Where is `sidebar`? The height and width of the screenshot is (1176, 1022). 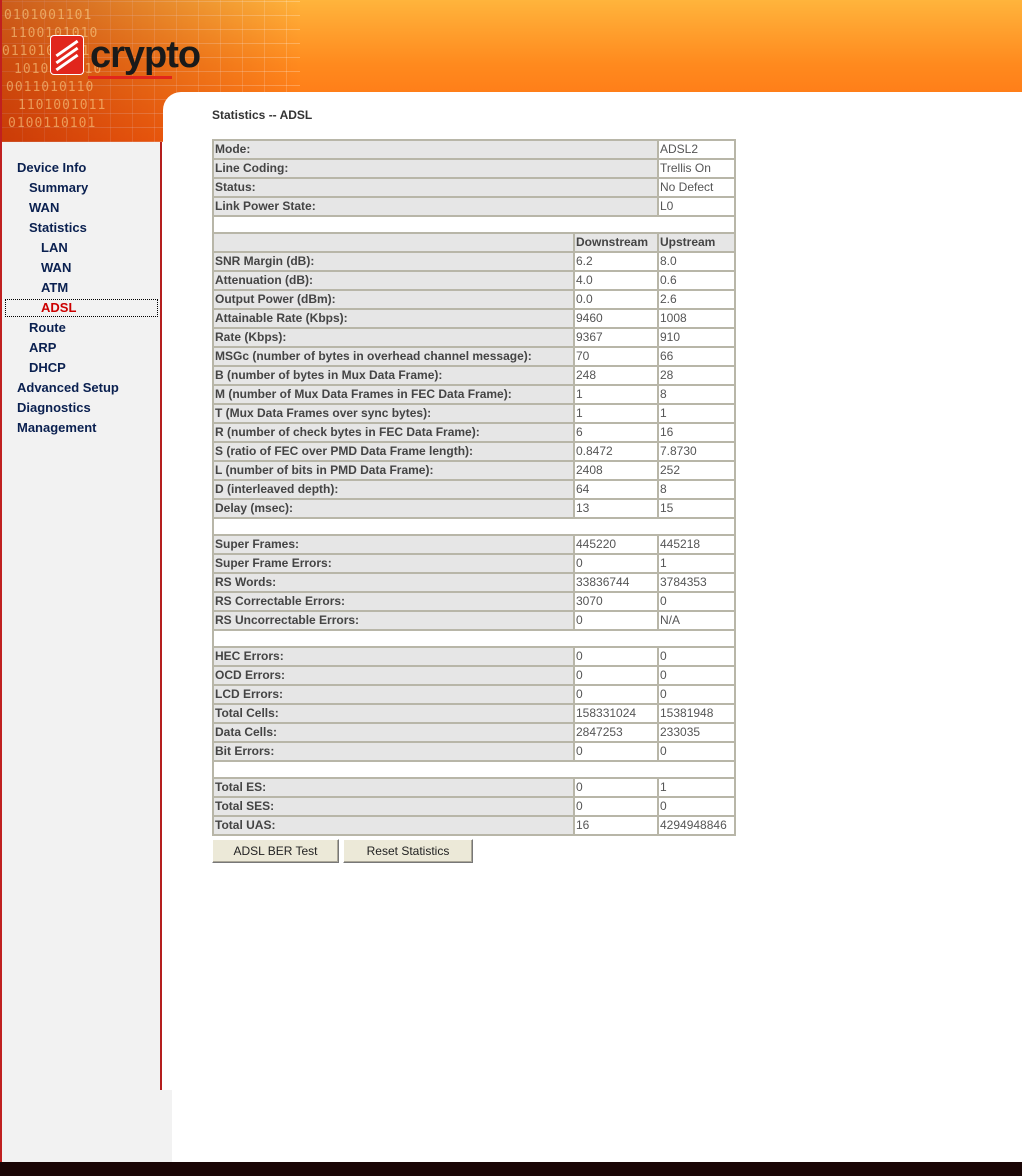
sidebar is located at coordinates (82, 616).